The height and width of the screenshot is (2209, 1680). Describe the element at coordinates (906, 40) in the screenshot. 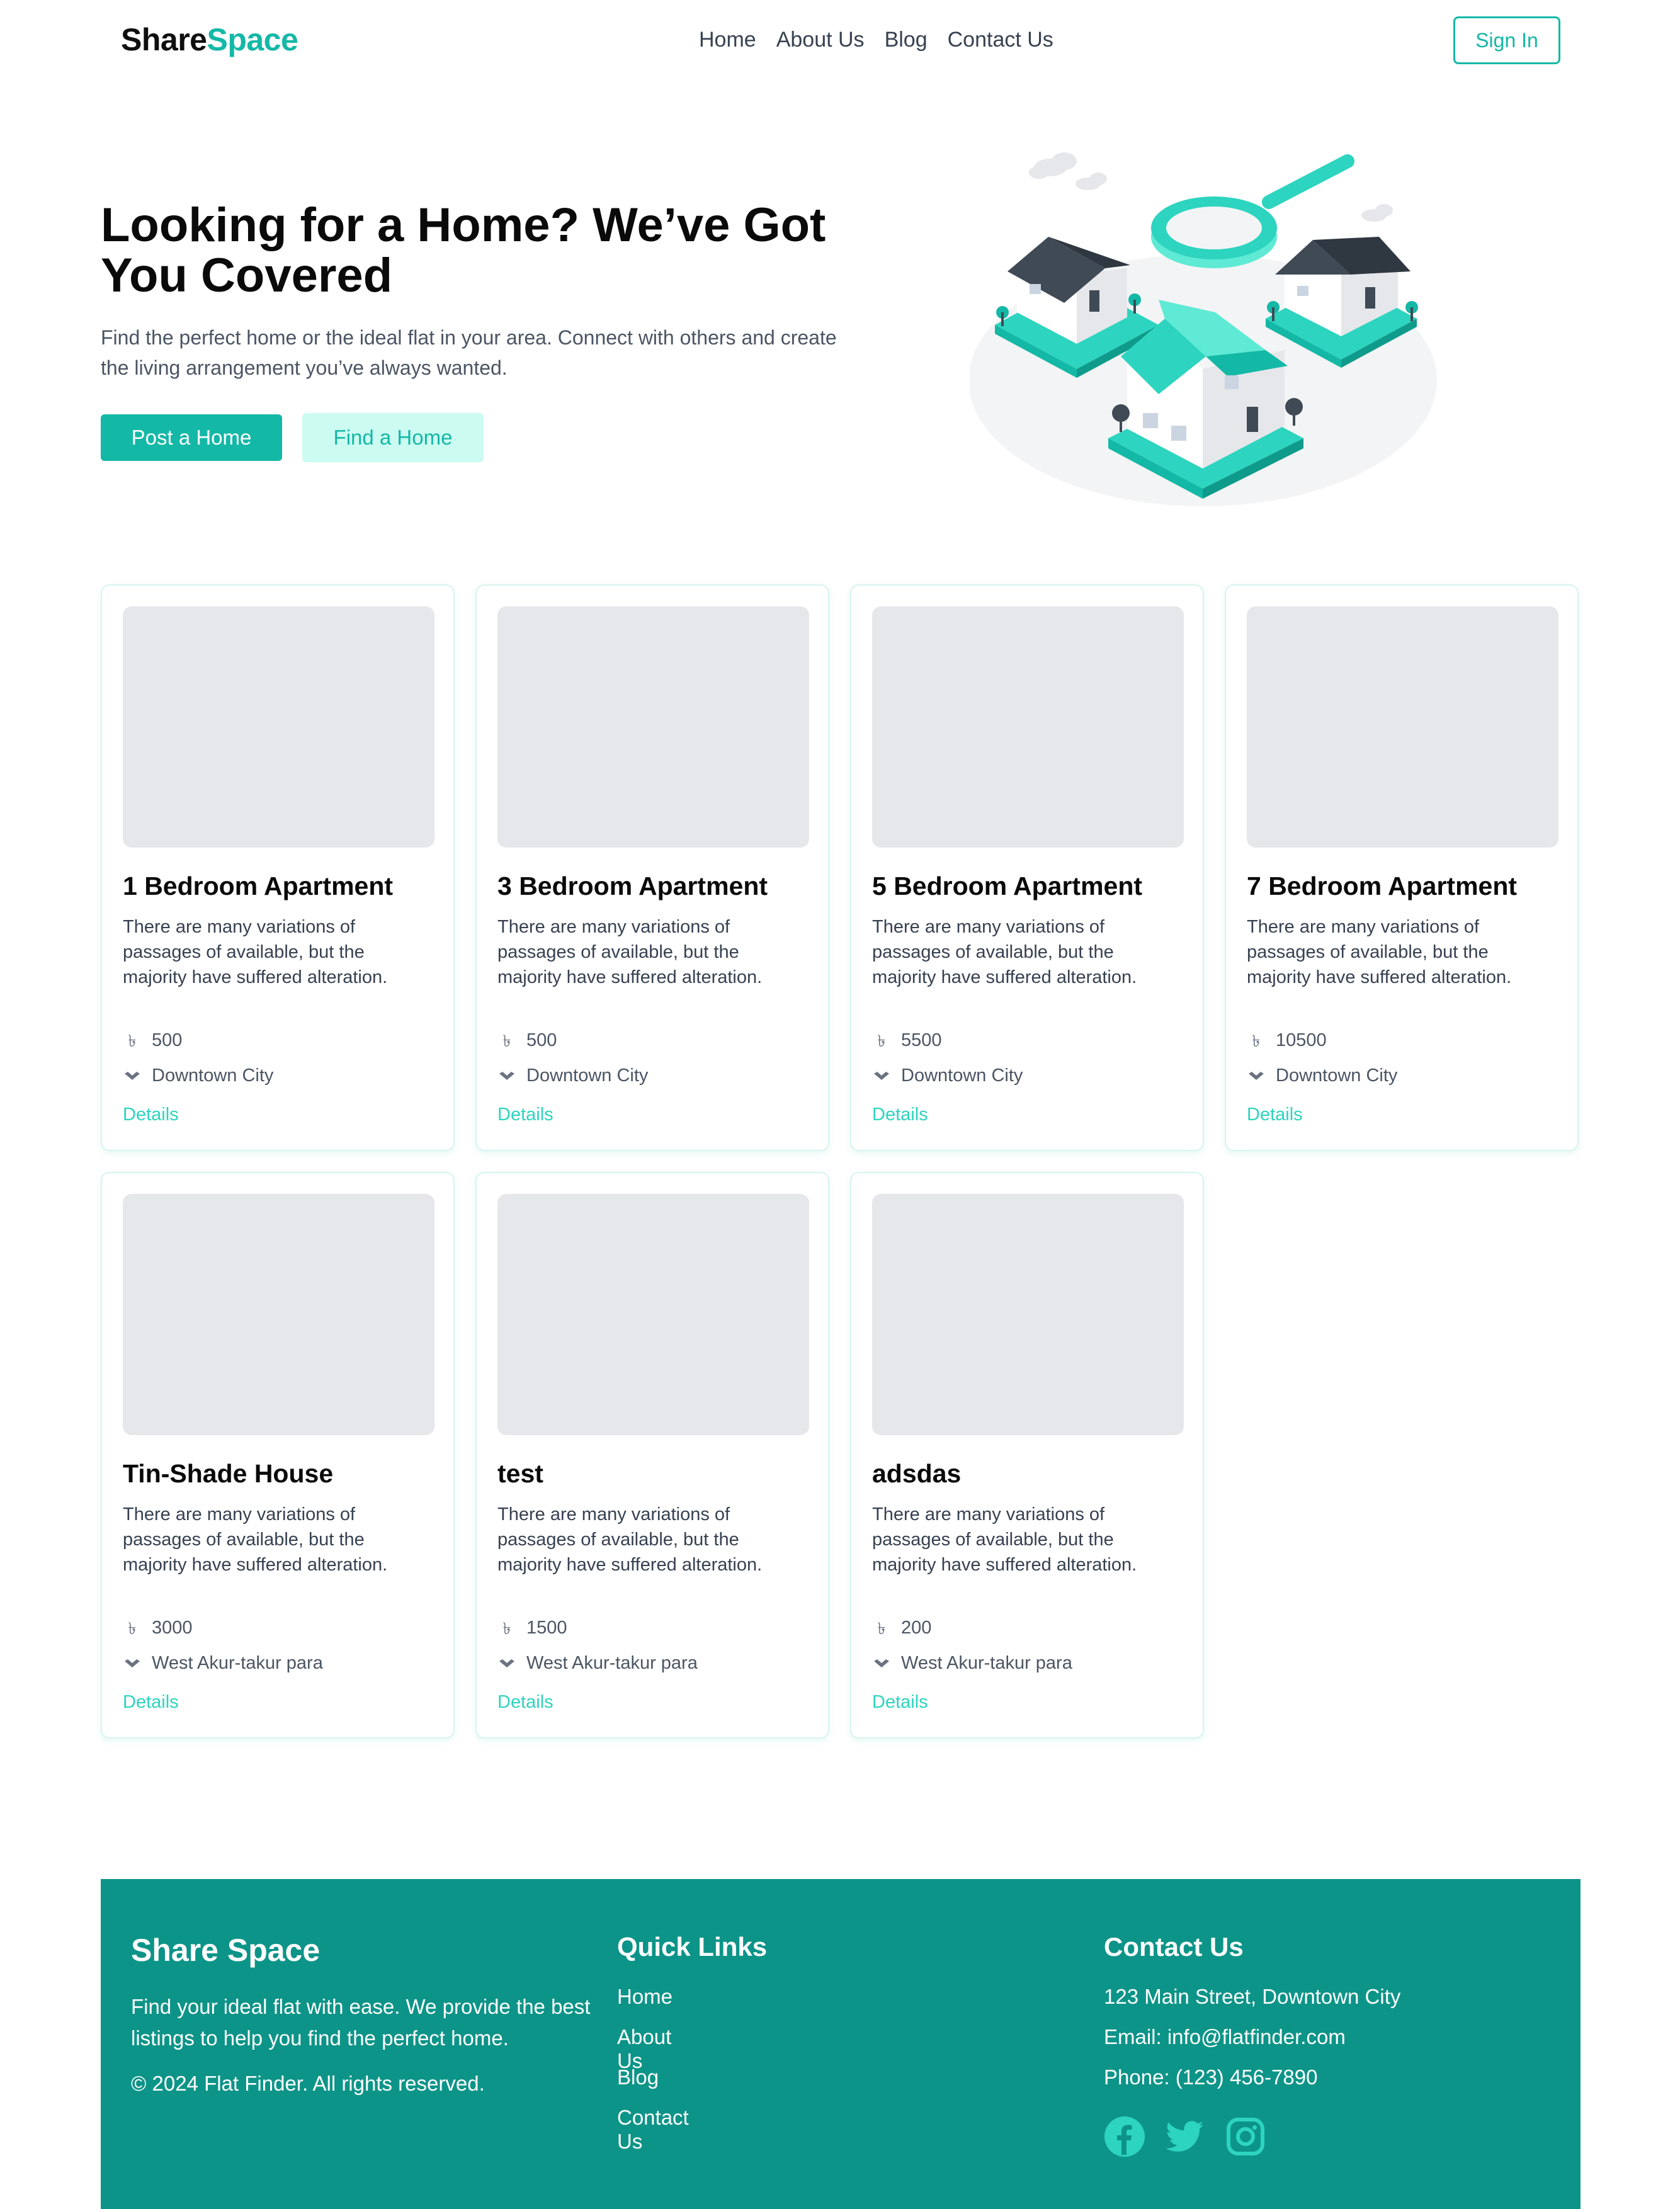

I see `nav-blog: Blog` at that location.